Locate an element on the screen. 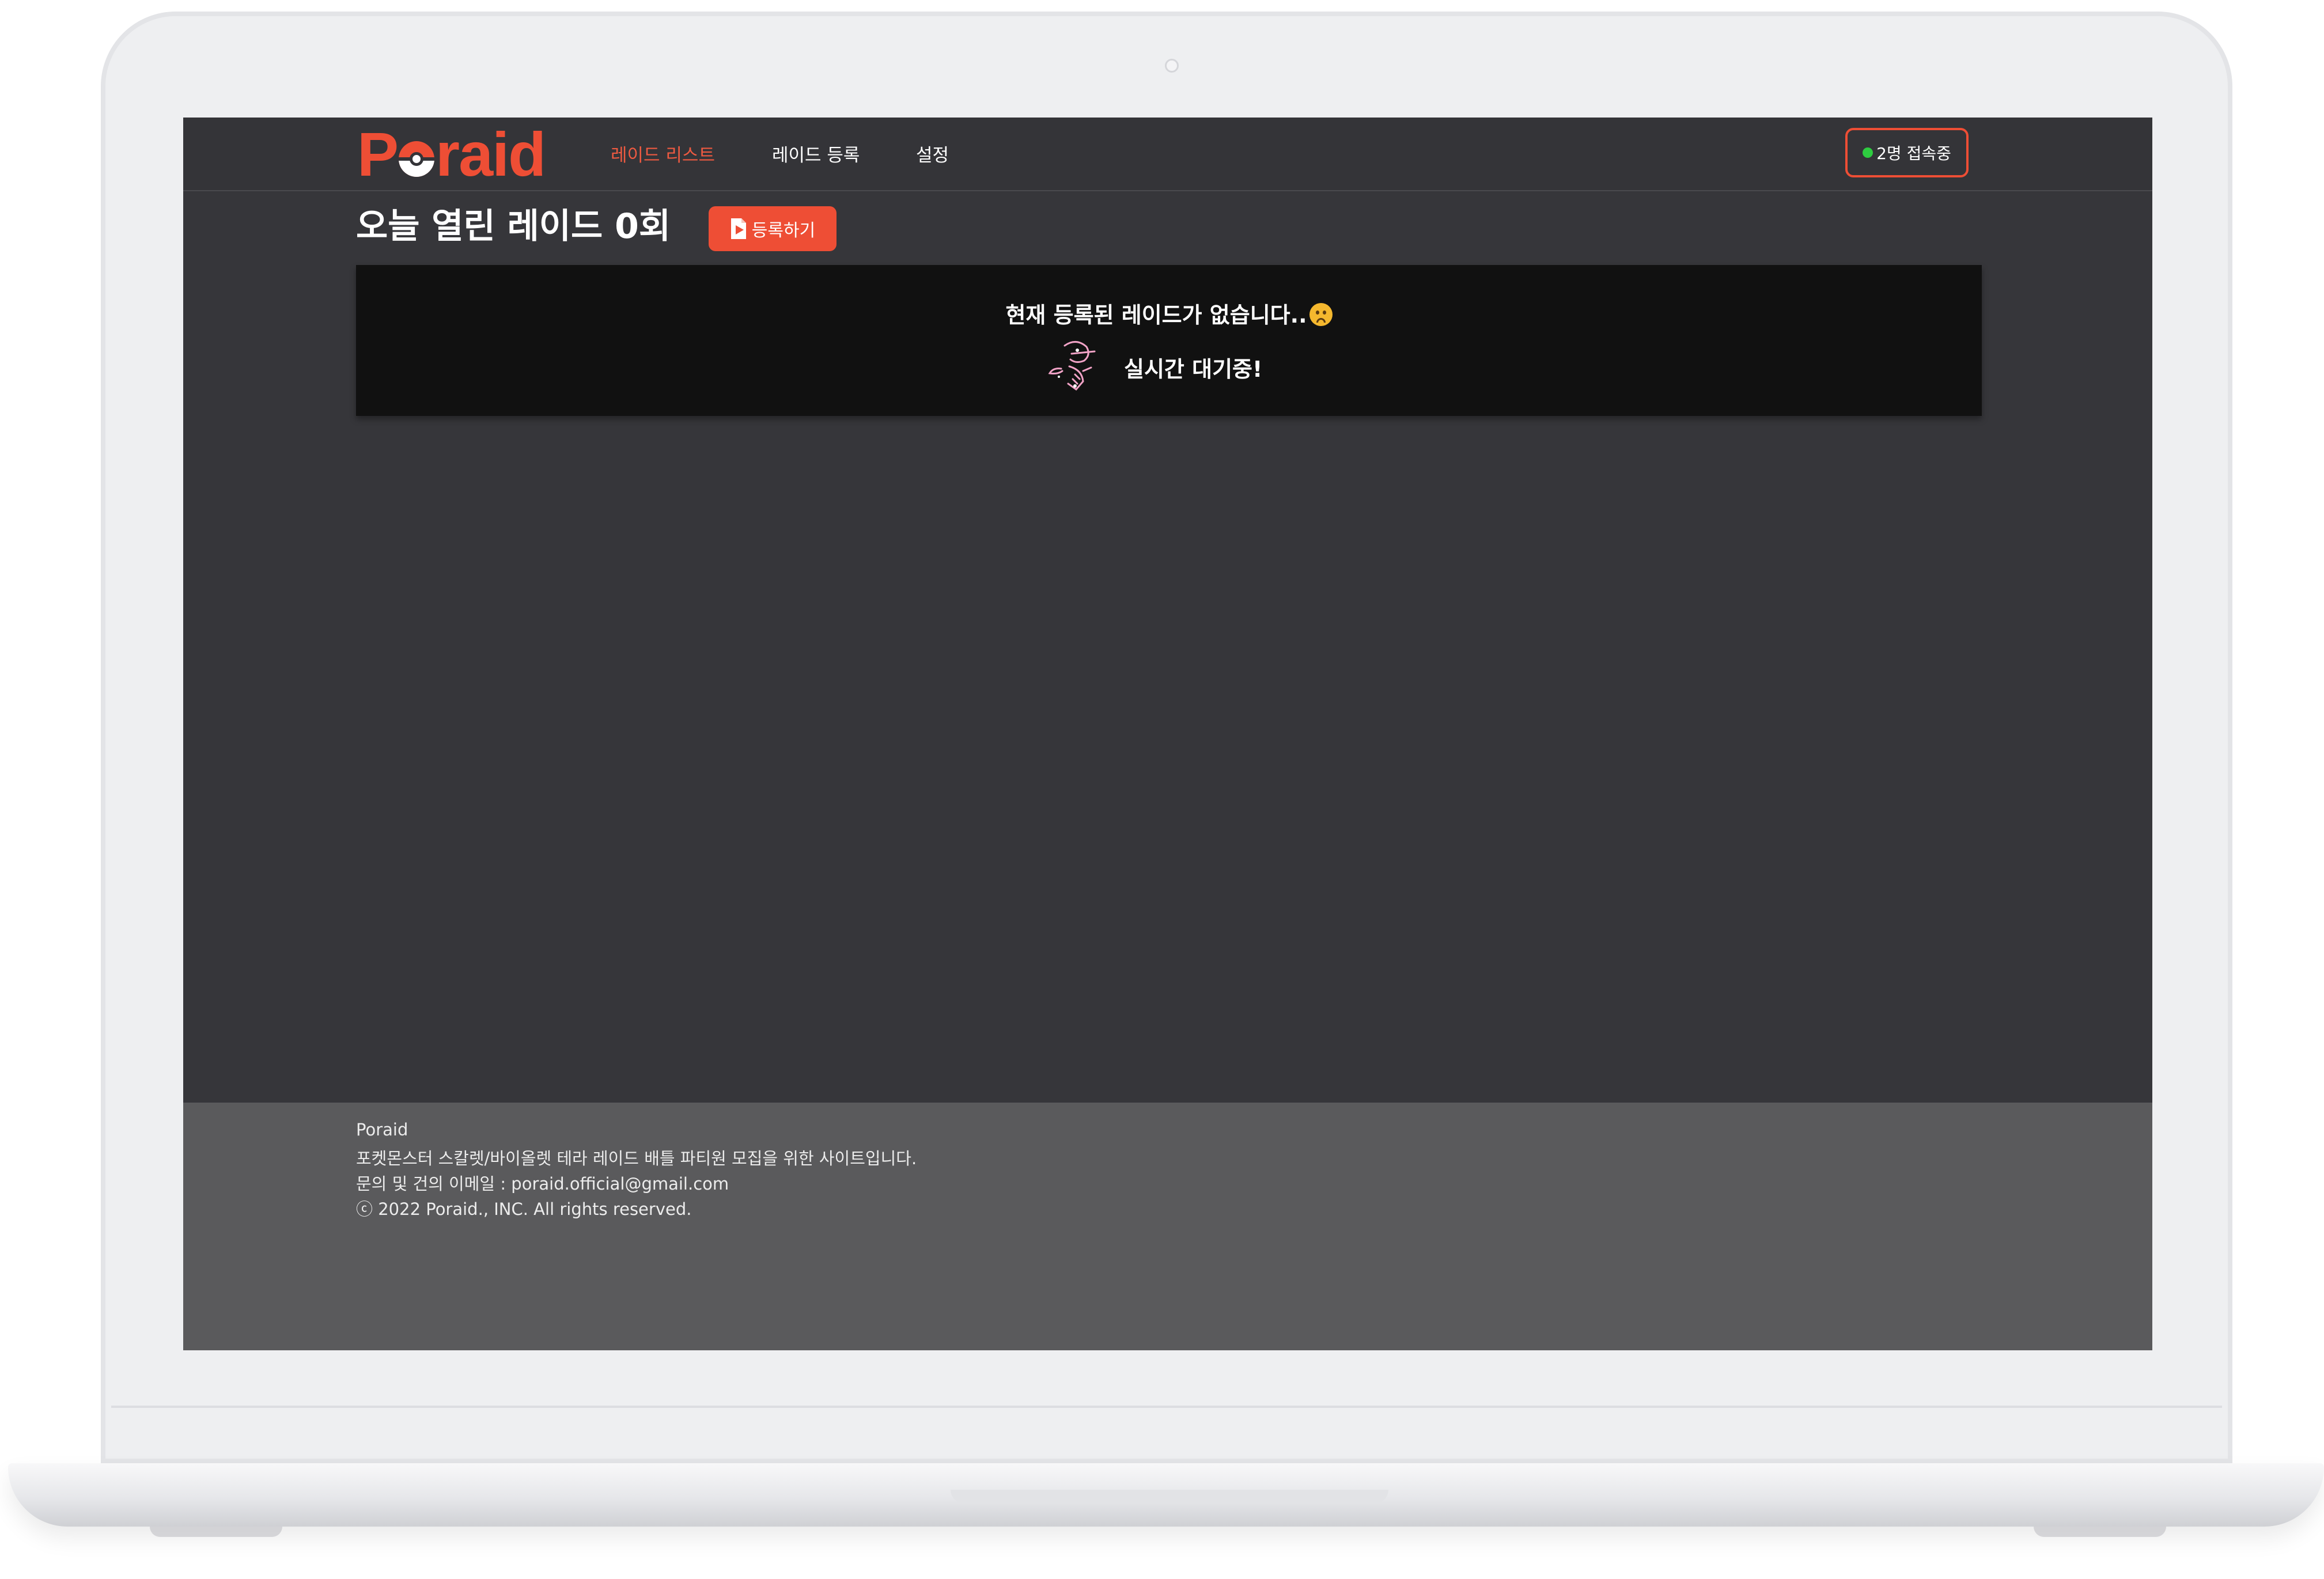 The width and height of the screenshot is (2324, 1579). online-users-badge: 2명 접속중 is located at coordinates (1907, 152).